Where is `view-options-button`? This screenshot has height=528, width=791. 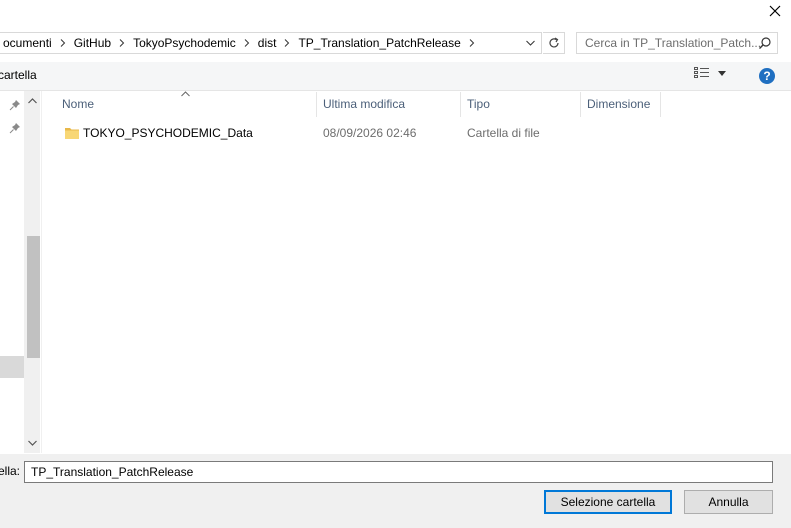 view-options-button is located at coordinates (710, 73).